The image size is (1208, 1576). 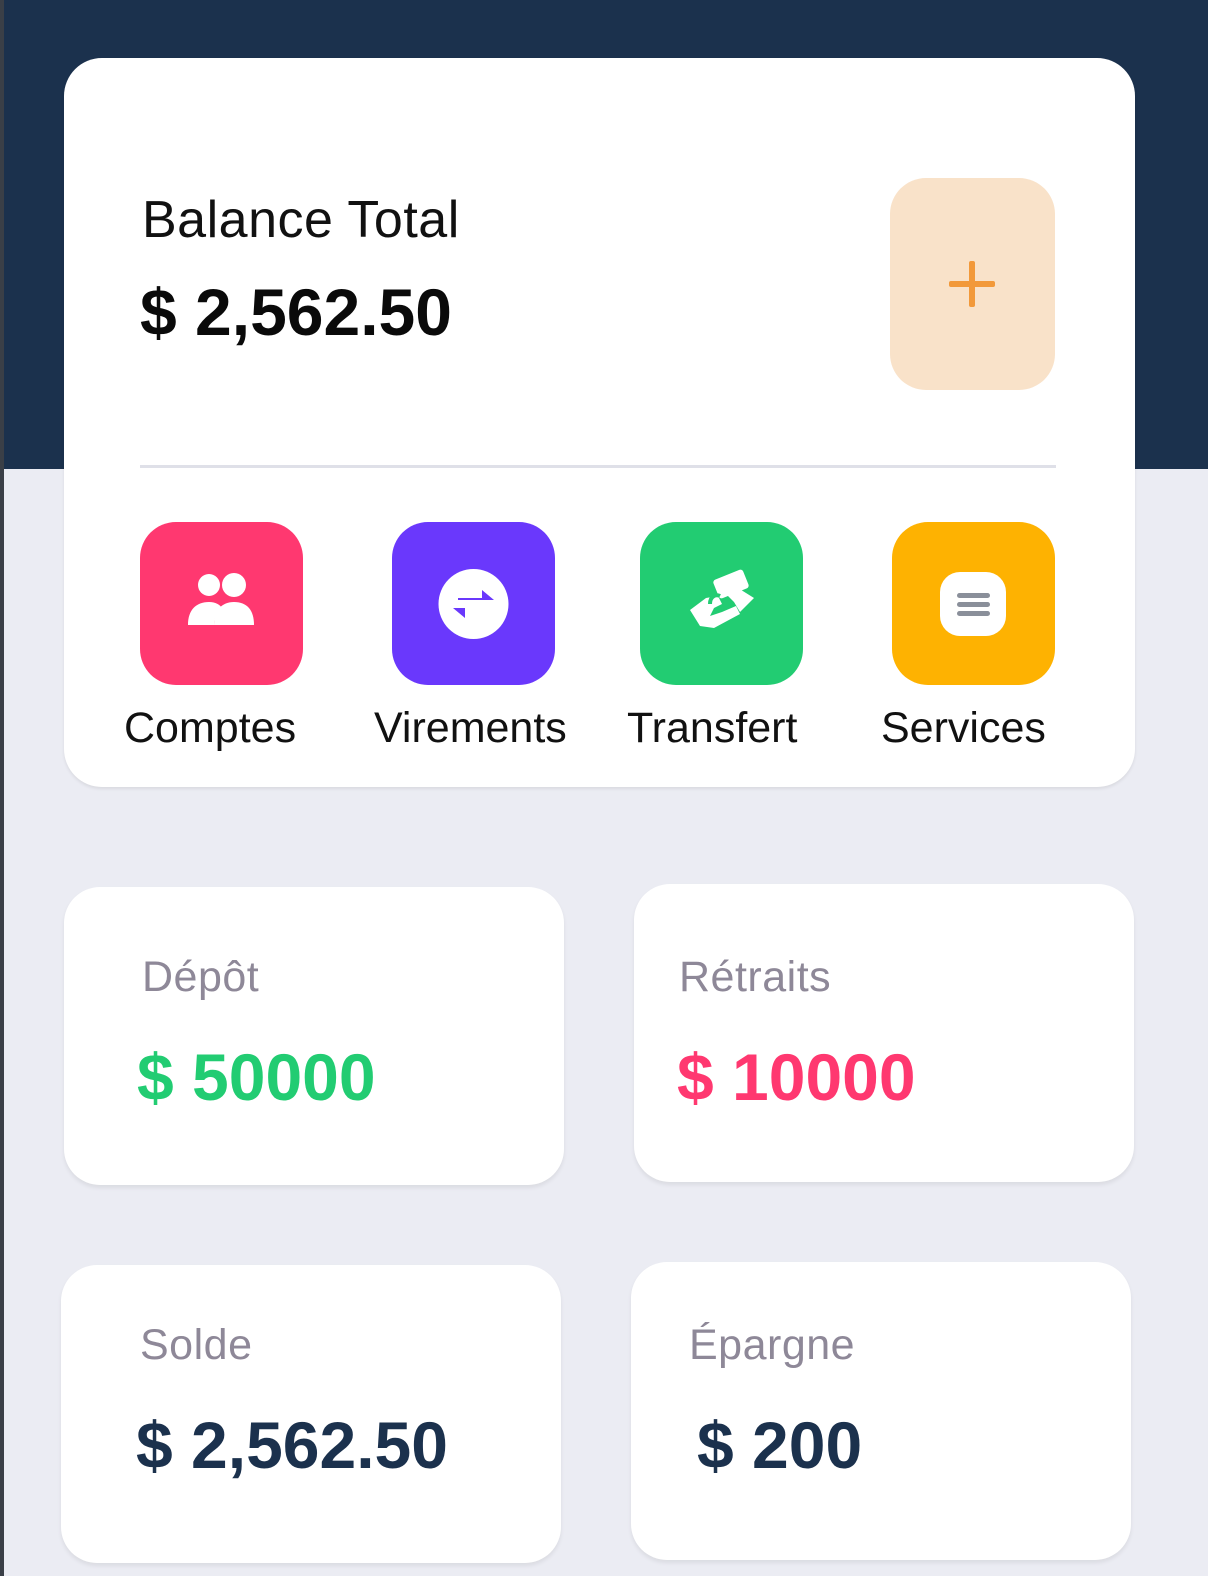 I want to click on balance-label: Balance Total, so click(x=301, y=220).